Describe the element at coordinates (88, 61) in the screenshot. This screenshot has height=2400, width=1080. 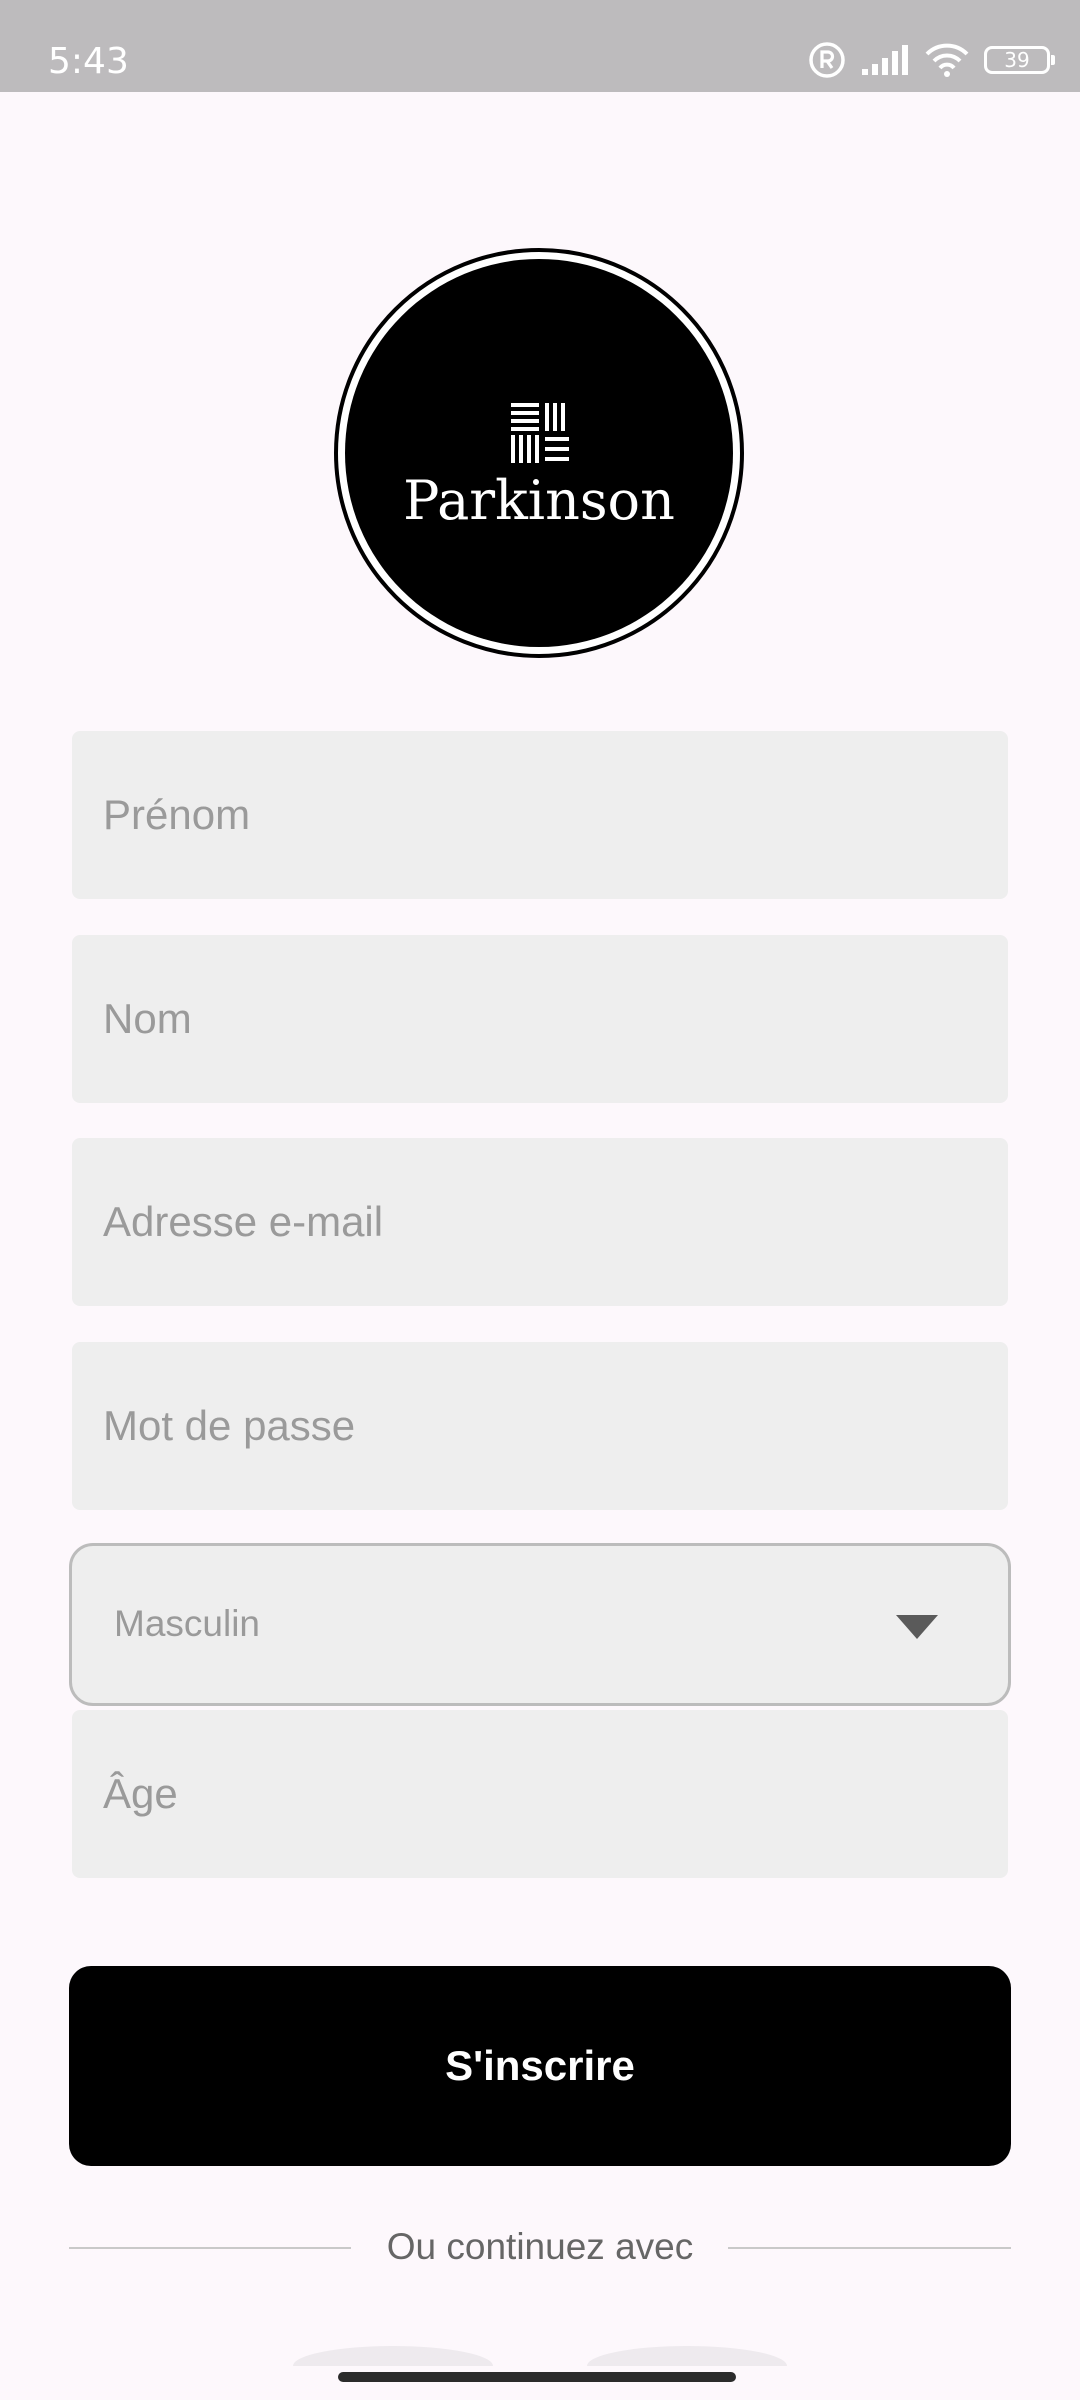
I see `status-time: 5:43` at that location.